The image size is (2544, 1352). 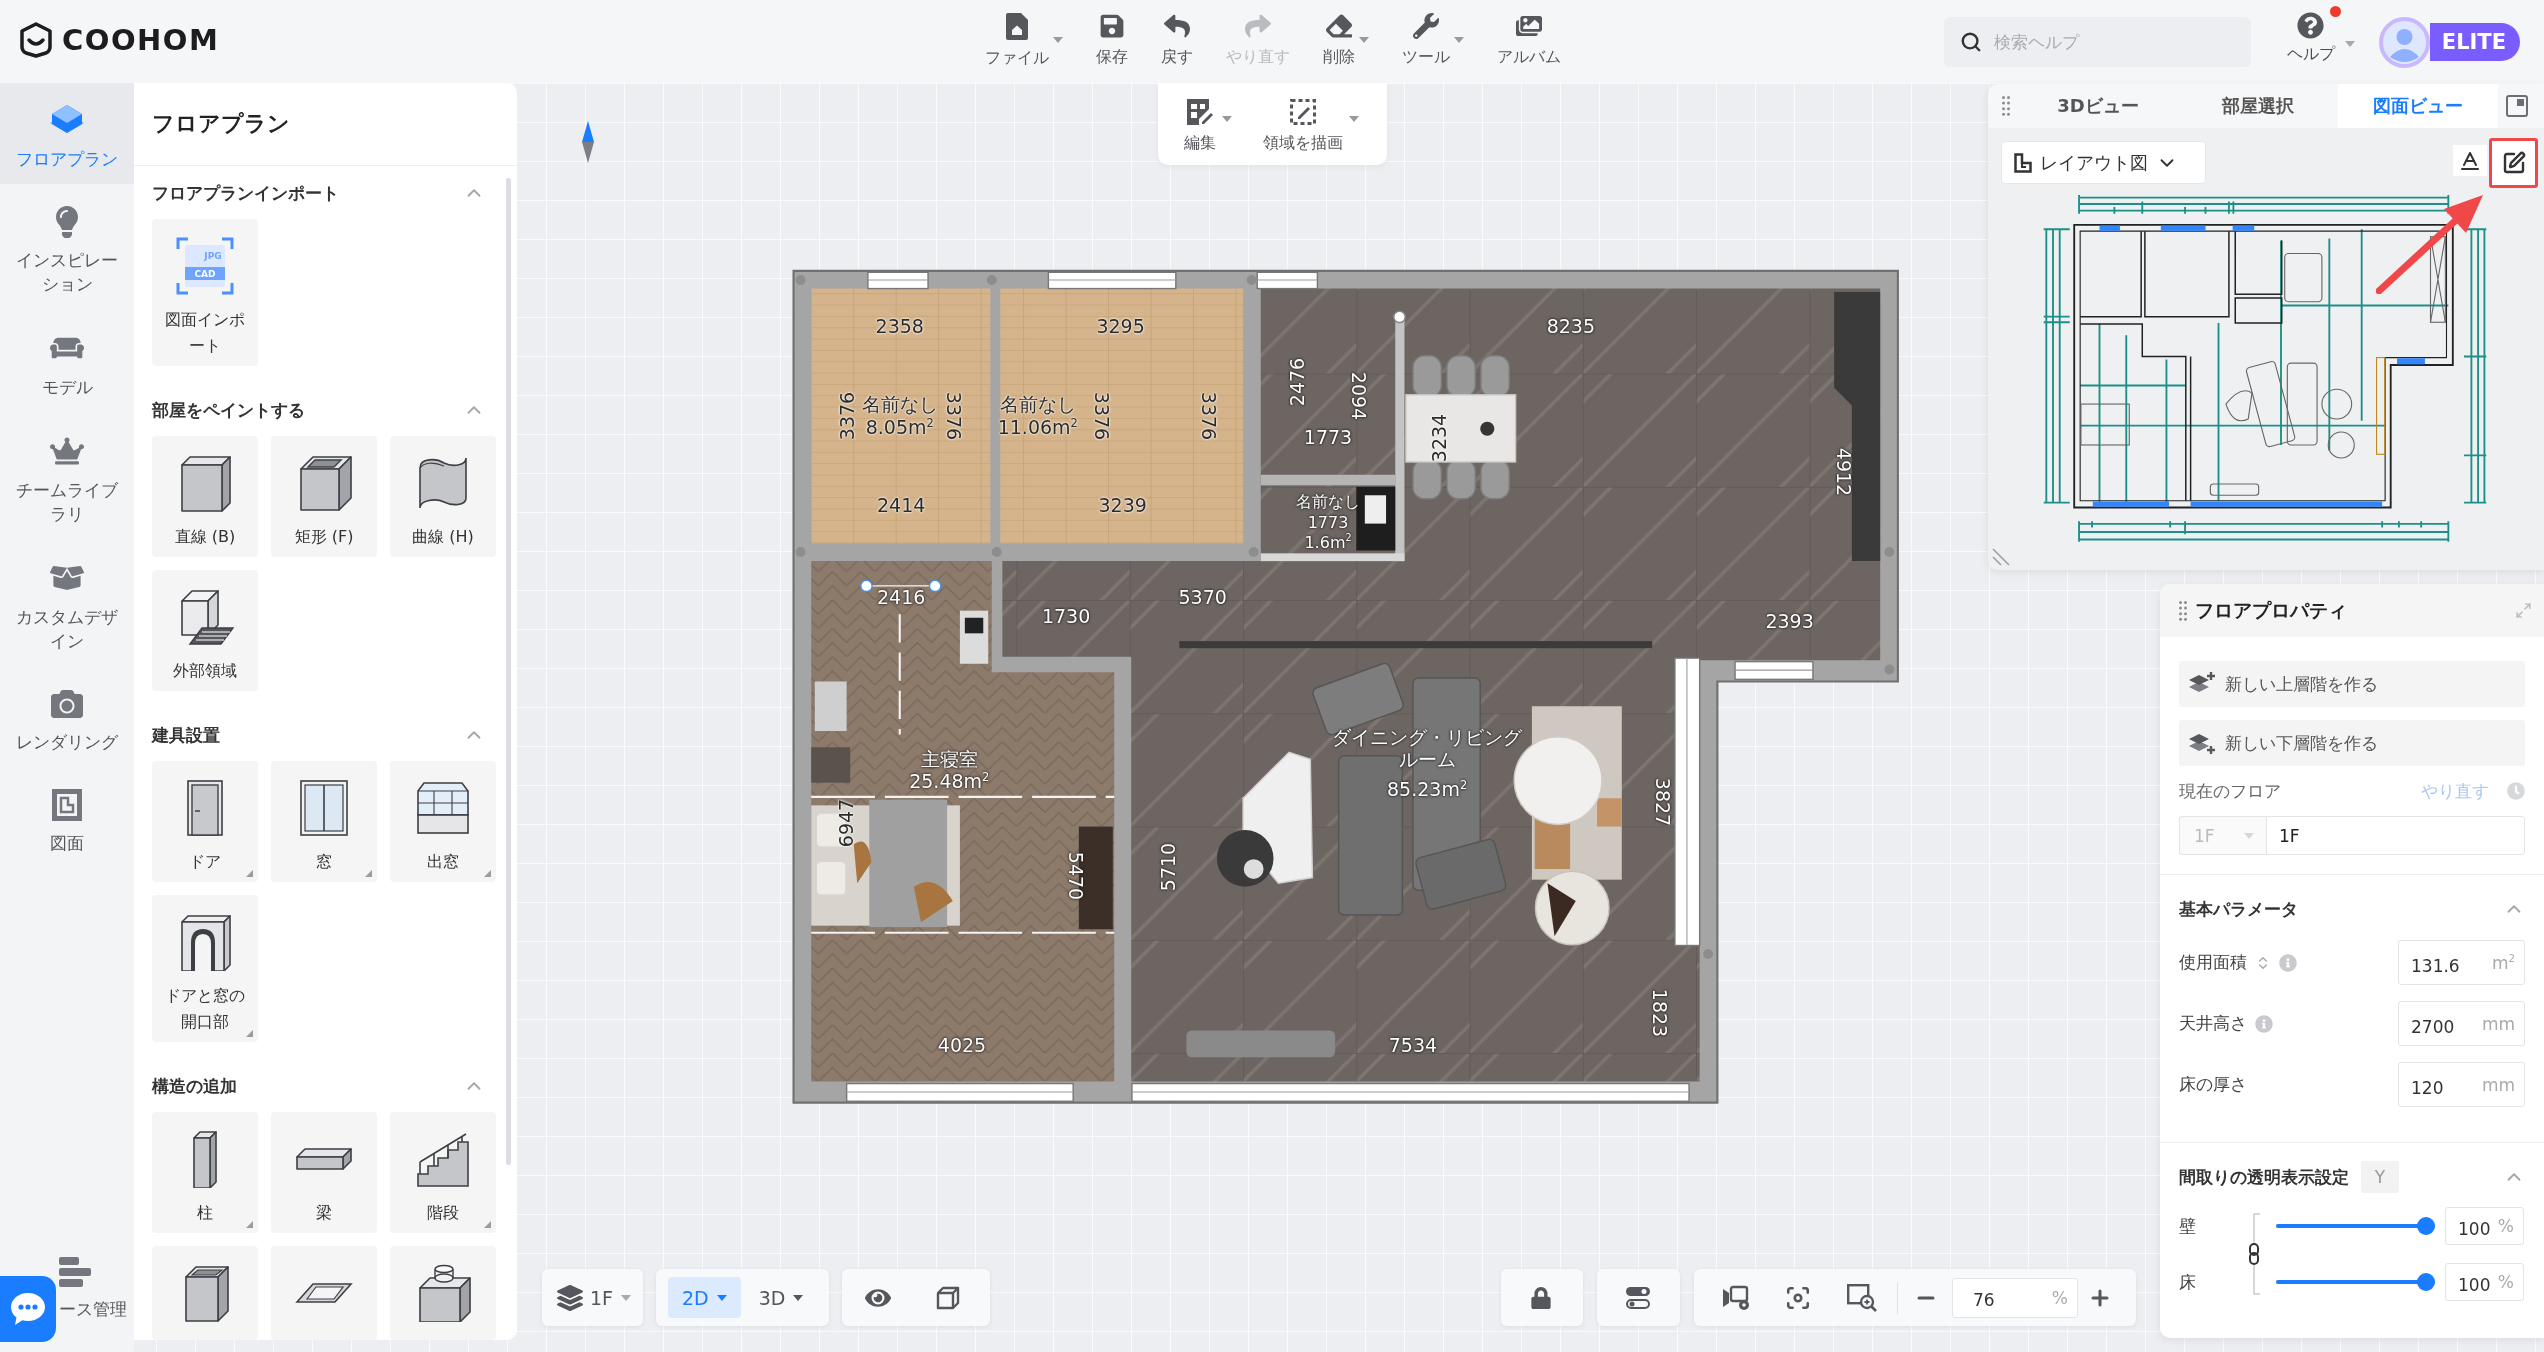 What do you see at coordinates (781, 1297) in the screenshot?
I see `view-mode-tab: 3D` at bounding box center [781, 1297].